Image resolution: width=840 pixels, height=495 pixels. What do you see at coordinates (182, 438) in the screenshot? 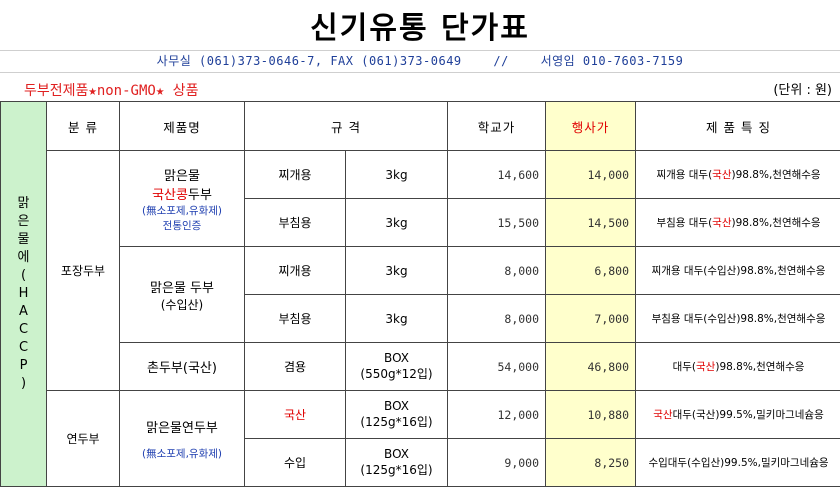
I see `product-name: 맑은물연두부 (無소포제,유화제)` at bounding box center [182, 438].